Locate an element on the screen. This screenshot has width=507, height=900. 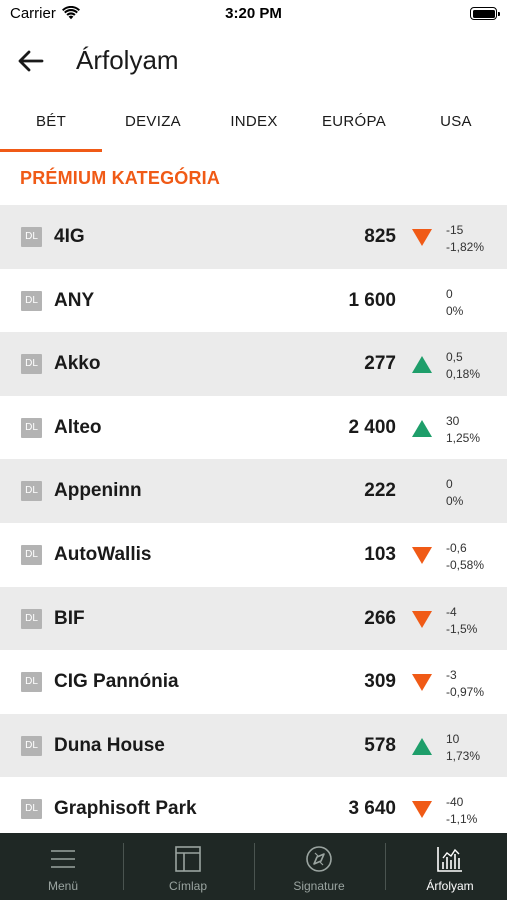
stock-row: DL Graphisoft Park 3 640 -40 -1,1% is located at coordinates (253, 809).